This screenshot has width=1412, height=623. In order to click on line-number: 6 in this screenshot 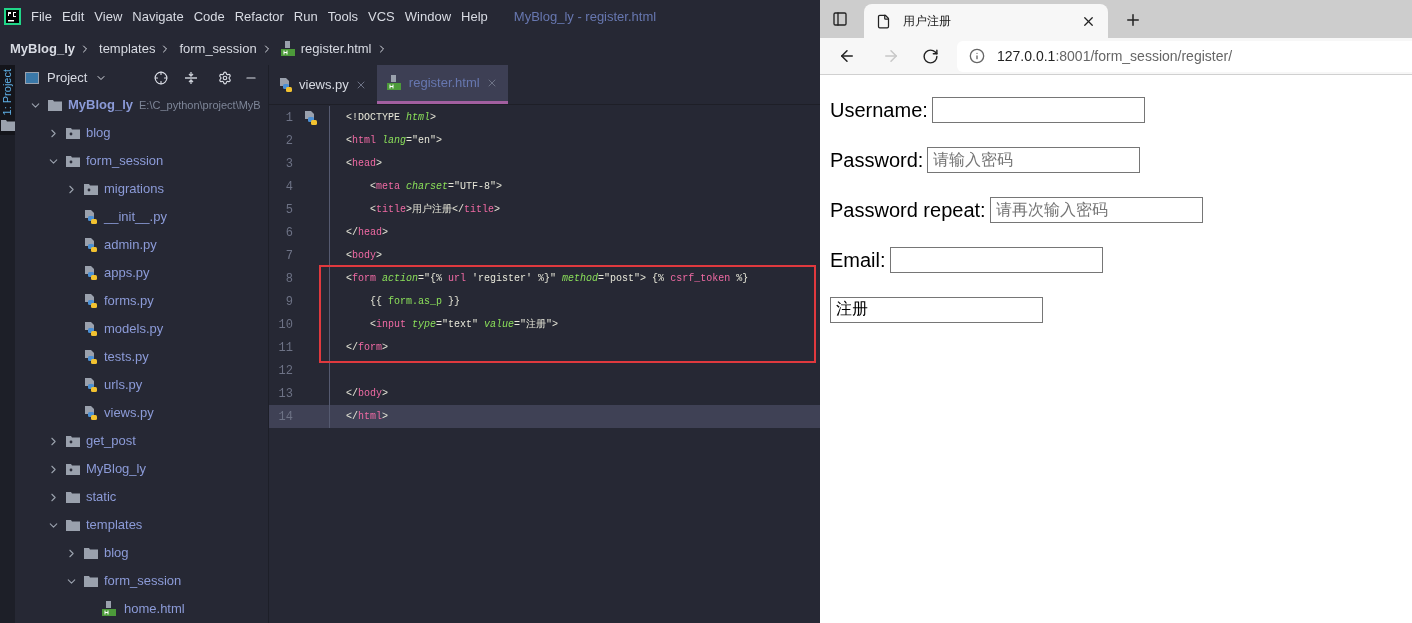, I will do `click(288, 233)`.